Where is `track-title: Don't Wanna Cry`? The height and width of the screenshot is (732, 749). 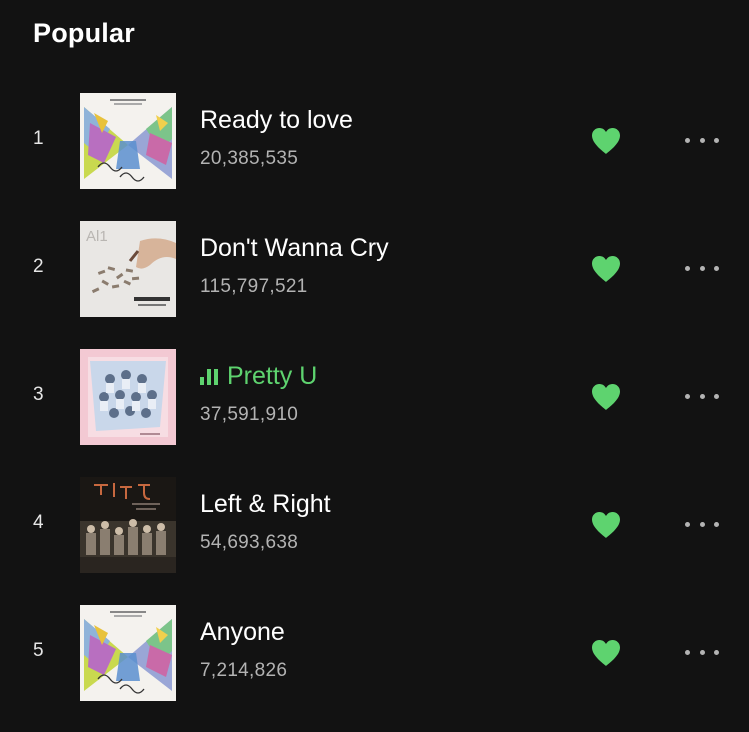 track-title: Don't Wanna Cry is located at coordinates (294, 248).